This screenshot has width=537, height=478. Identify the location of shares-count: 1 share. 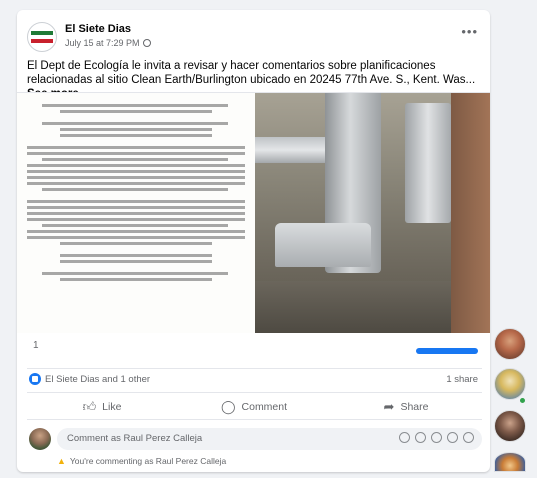
(462, 379).